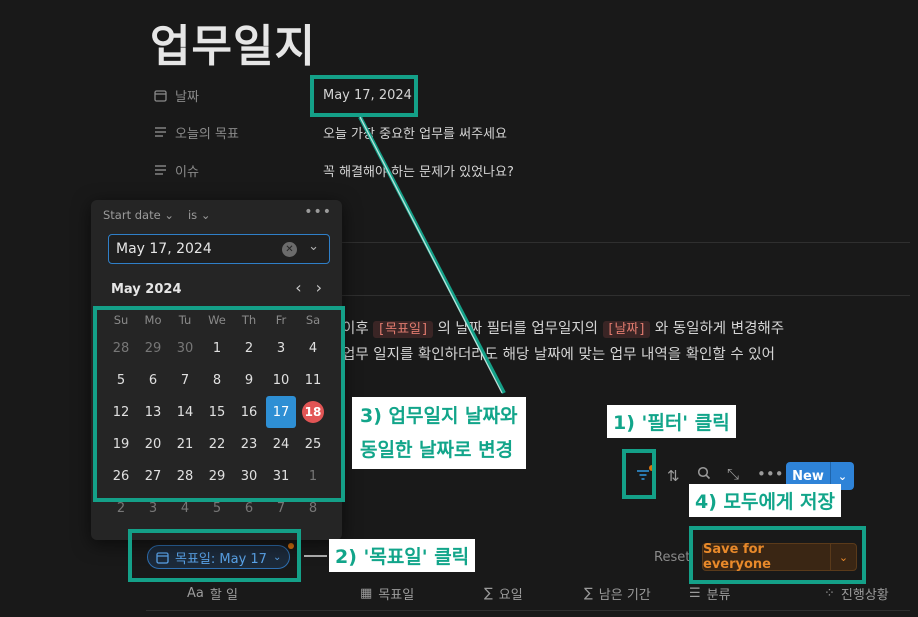  I want to click on callout-step-1: 1) '필터' 클릭, so click(671, 421).